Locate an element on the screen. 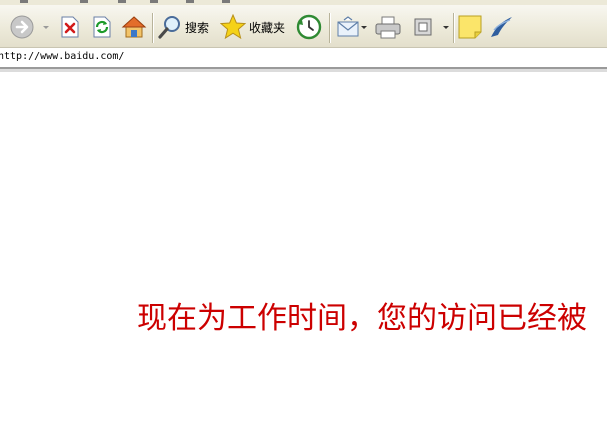 This screenshot has height=426, width=607. forward-dropdown is located at coordinates (46, 27).